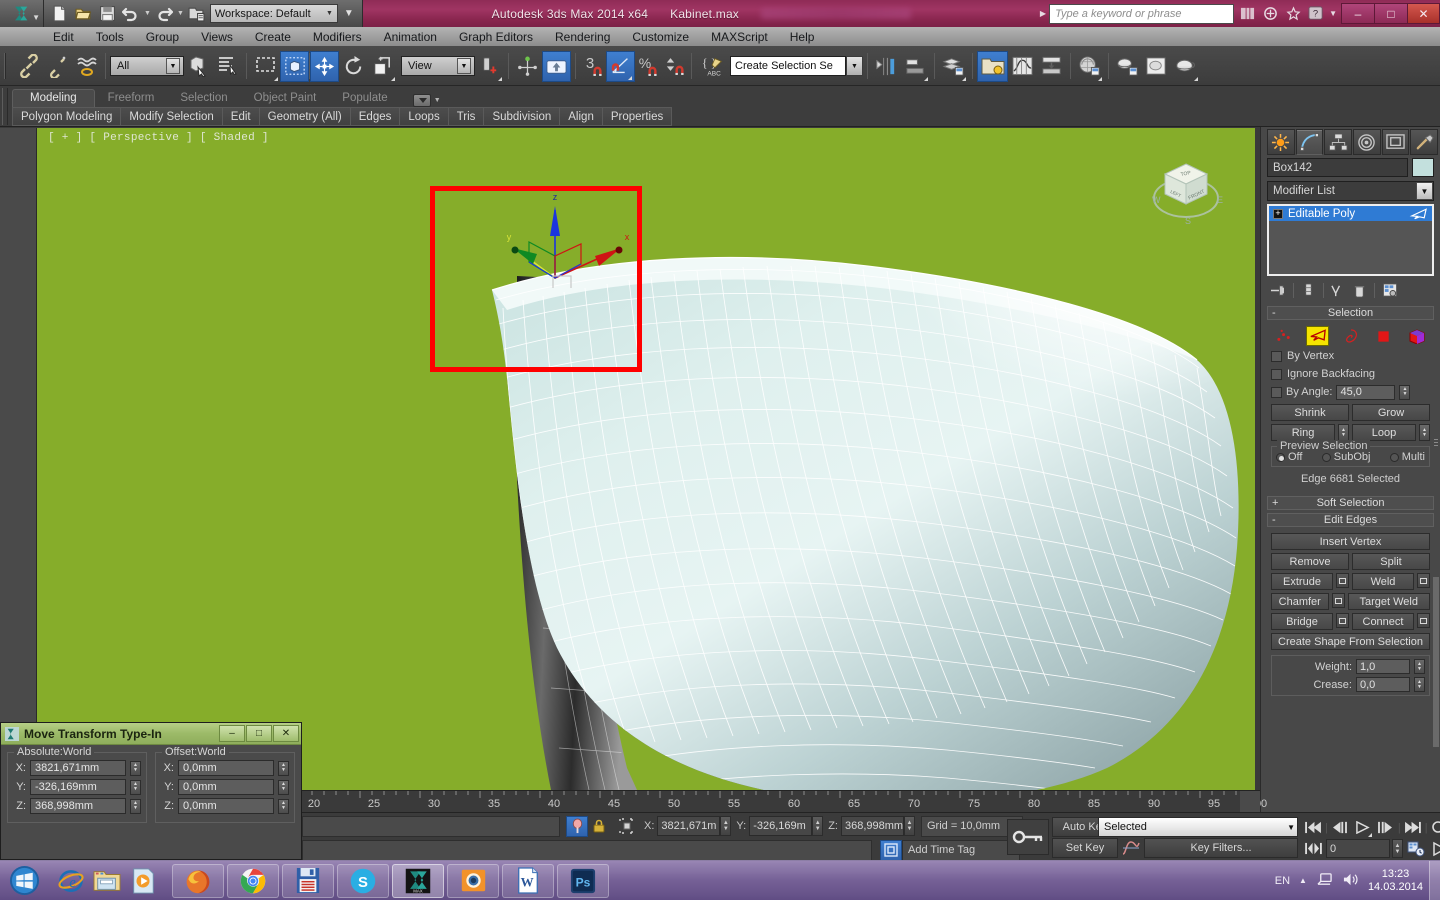 The width and height of the screenshot is (1440, 900). What do you see at coordinates (1280, 457) in the screenshot?
I see `preview-off-radio` at bounding box center [1280, 457].